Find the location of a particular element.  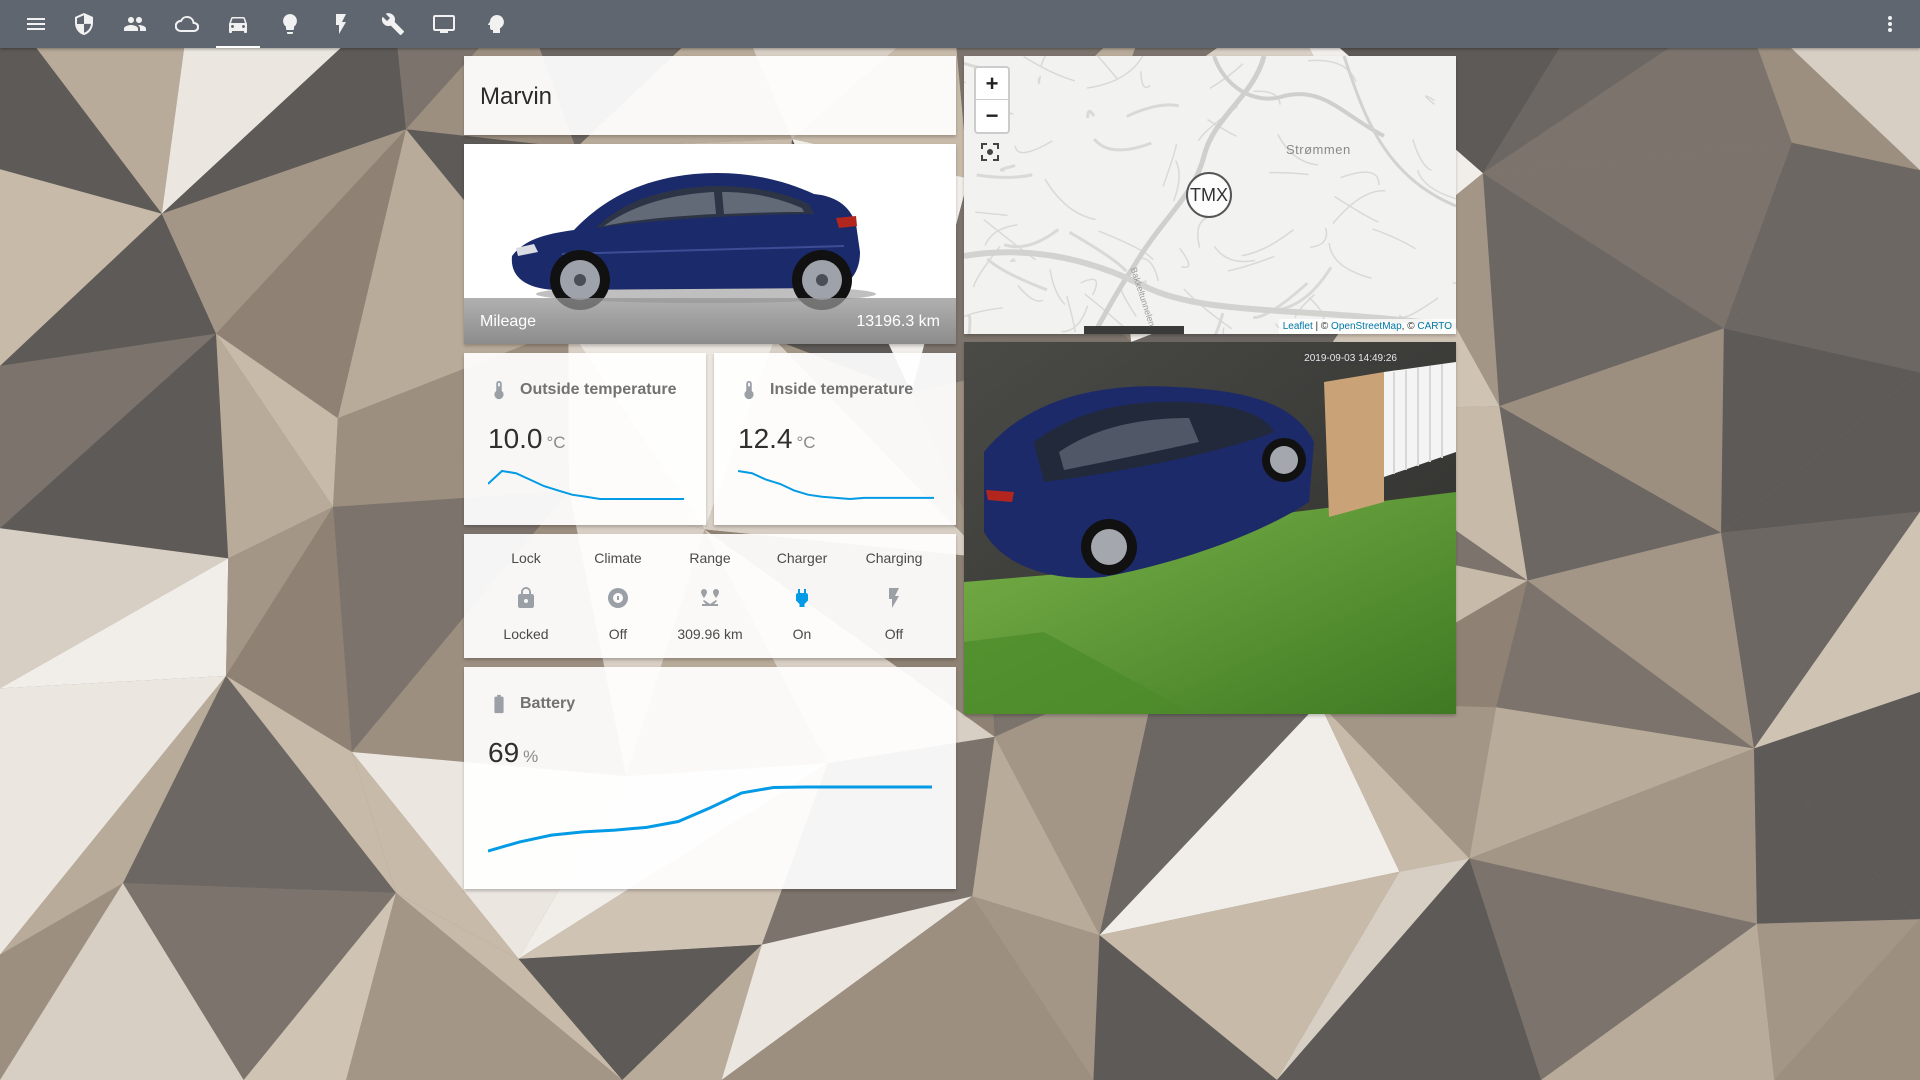

camera-timestamp: 2019-09-03 14:49:26 is located at coordinates (1350, 358).